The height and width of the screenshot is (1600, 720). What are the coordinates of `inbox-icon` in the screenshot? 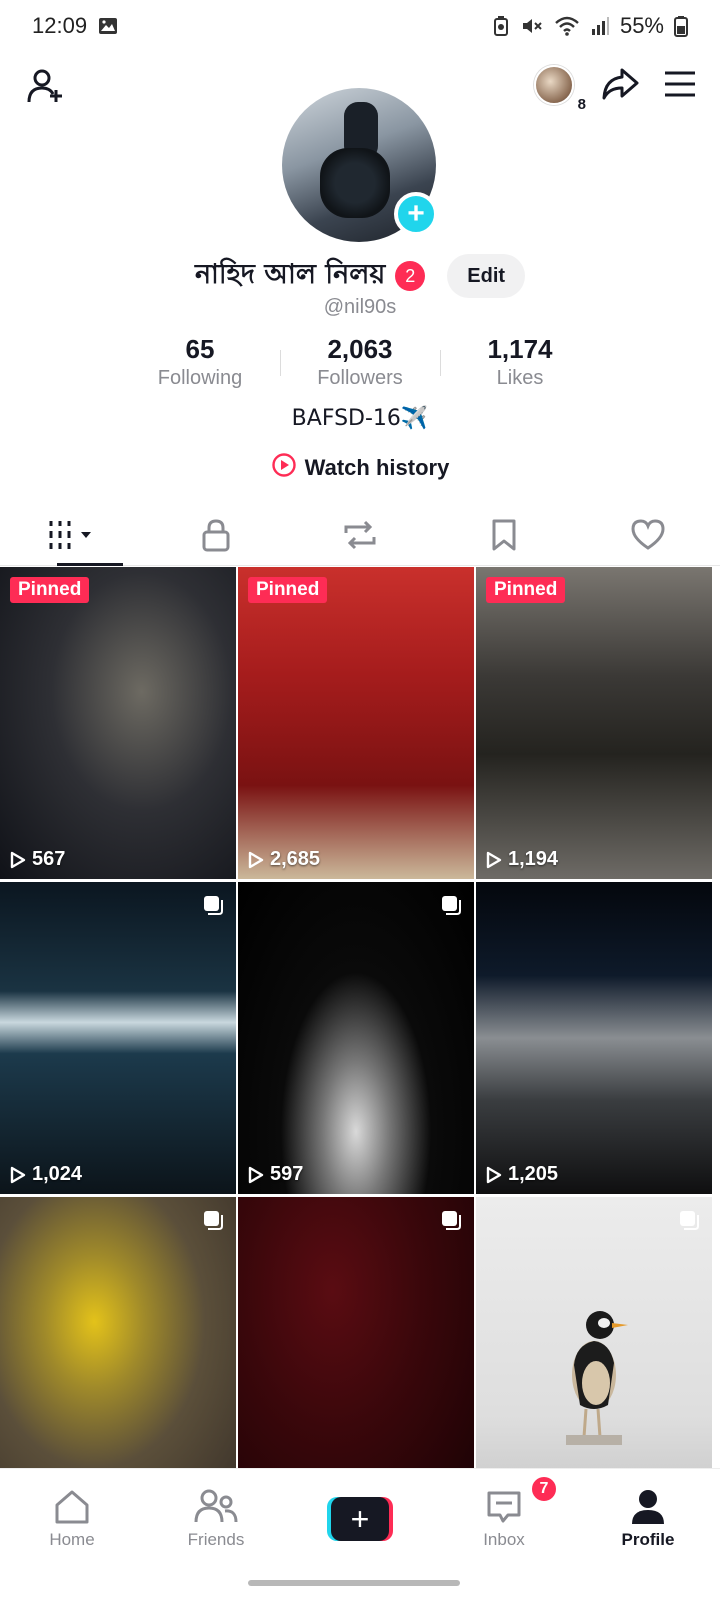 It's located at (504, 1506).